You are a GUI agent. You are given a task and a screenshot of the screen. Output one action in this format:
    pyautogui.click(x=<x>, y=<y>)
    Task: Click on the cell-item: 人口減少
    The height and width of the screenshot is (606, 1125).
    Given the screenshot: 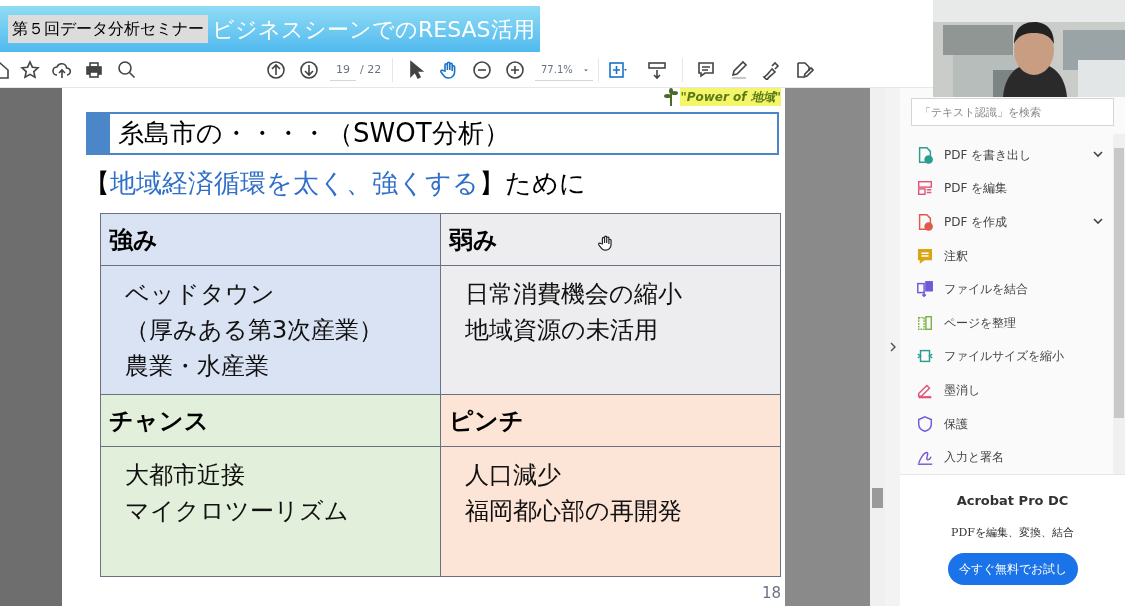 What is the action you would take?
    pyautogui.click(x=513, y=475)
    